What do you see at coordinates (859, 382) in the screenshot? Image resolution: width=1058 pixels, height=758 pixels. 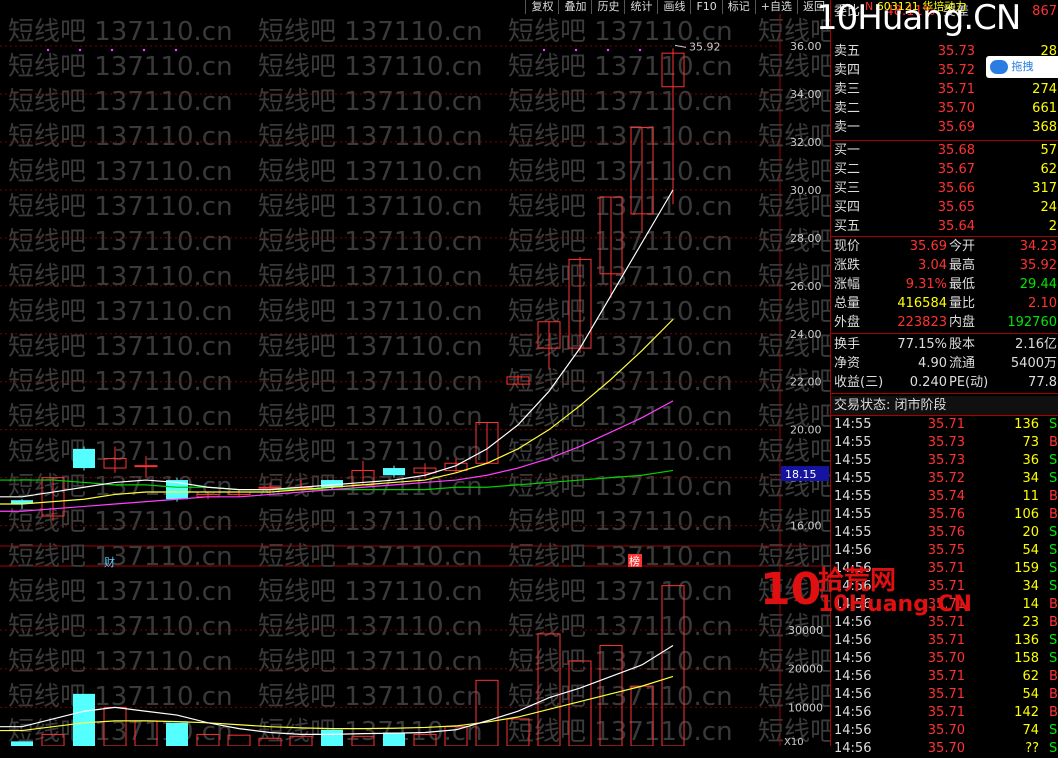 I see `fundamental-label: 收益(三)` at bounding box center [859, 382].